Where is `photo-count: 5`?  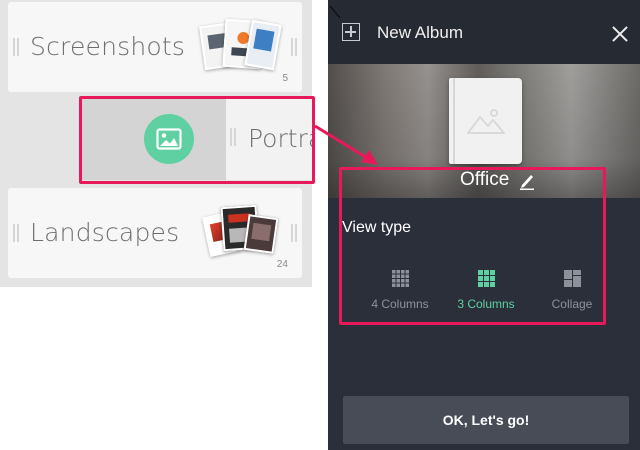 photo-count: 5 is located at coordinates (285, 78).